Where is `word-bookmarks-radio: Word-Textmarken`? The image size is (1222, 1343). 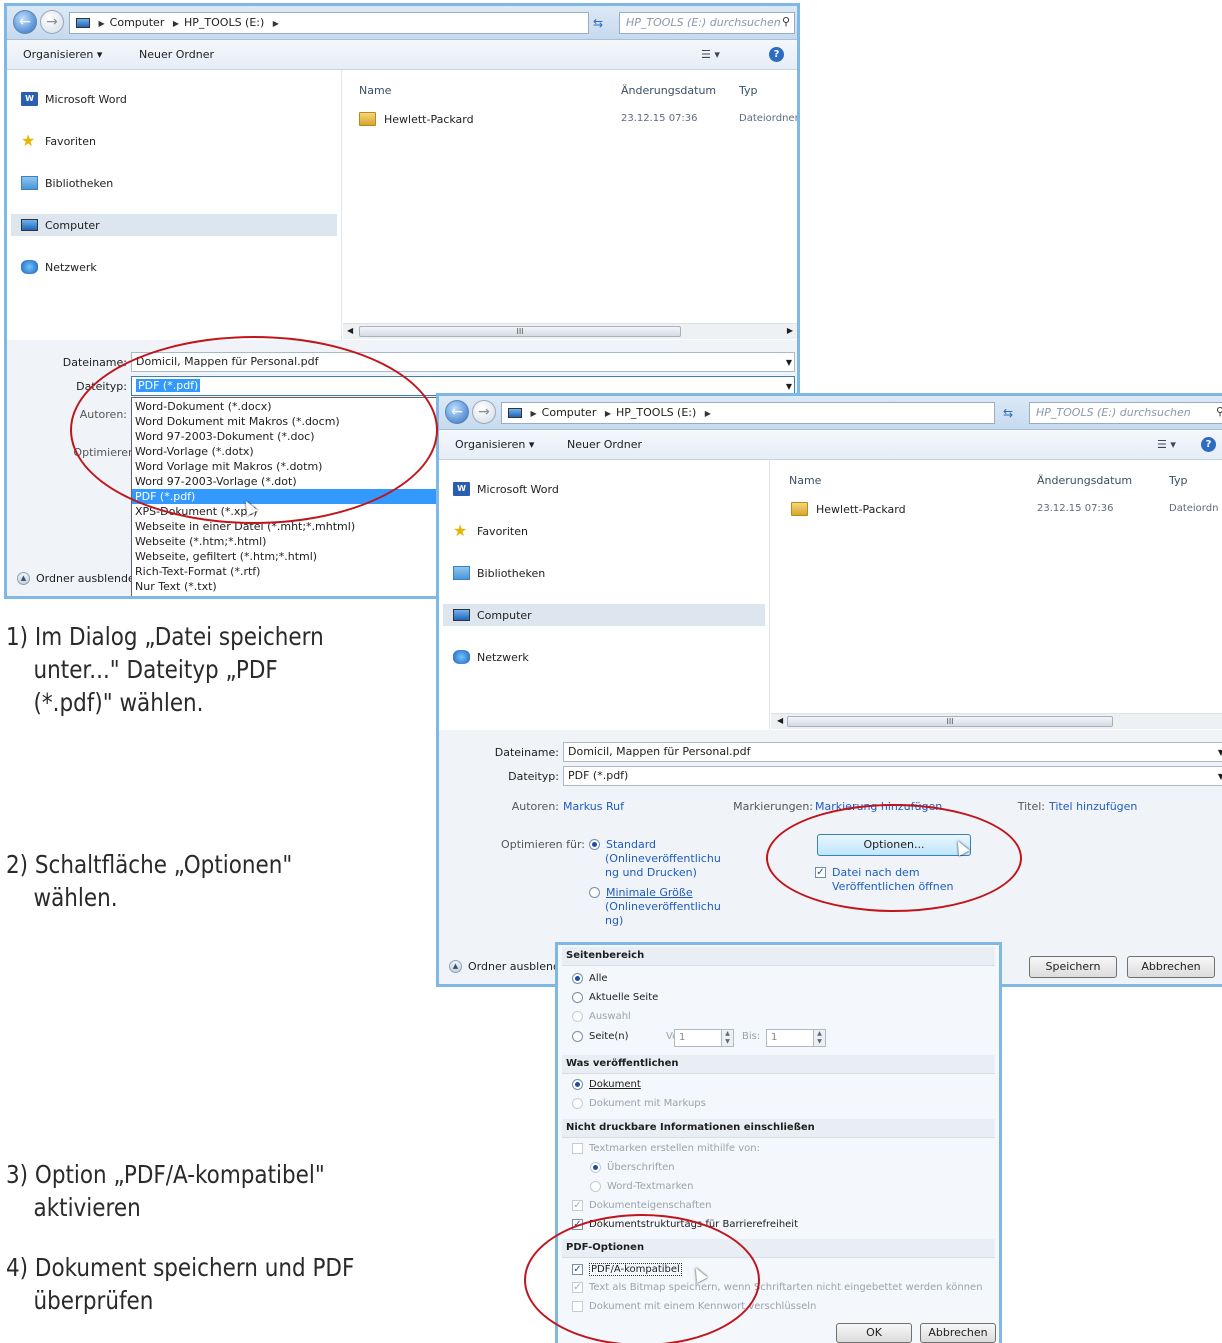
word-bookmarks-radio: Word-Textmarken is located at coordinates (642, 1186).